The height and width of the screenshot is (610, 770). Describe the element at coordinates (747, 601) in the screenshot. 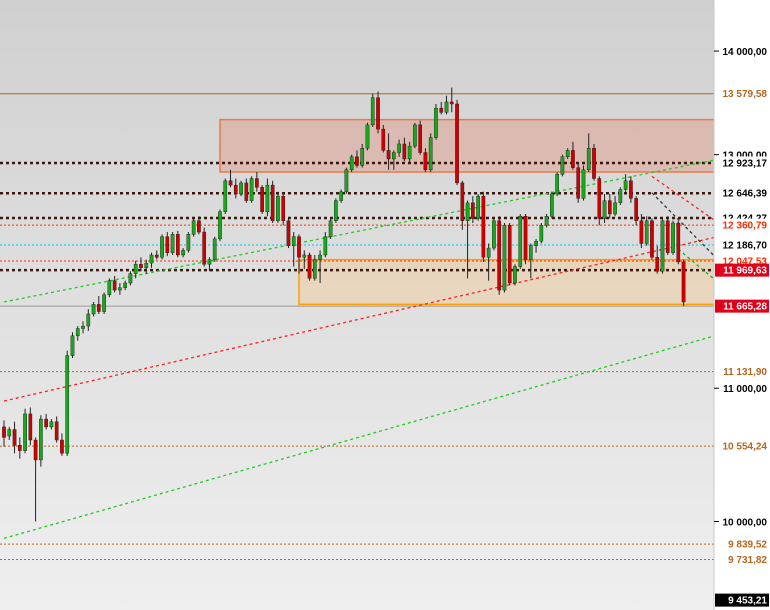

I see `level-label: 9 453,21` at that location.